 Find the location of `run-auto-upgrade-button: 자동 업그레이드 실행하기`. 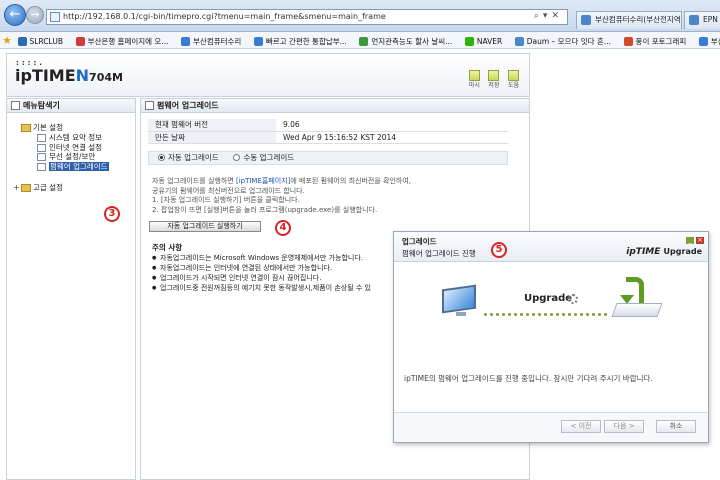

run-auto-upgrade-button: 자동 업그레이드 실행하기 is located at coordinates (205, 226).